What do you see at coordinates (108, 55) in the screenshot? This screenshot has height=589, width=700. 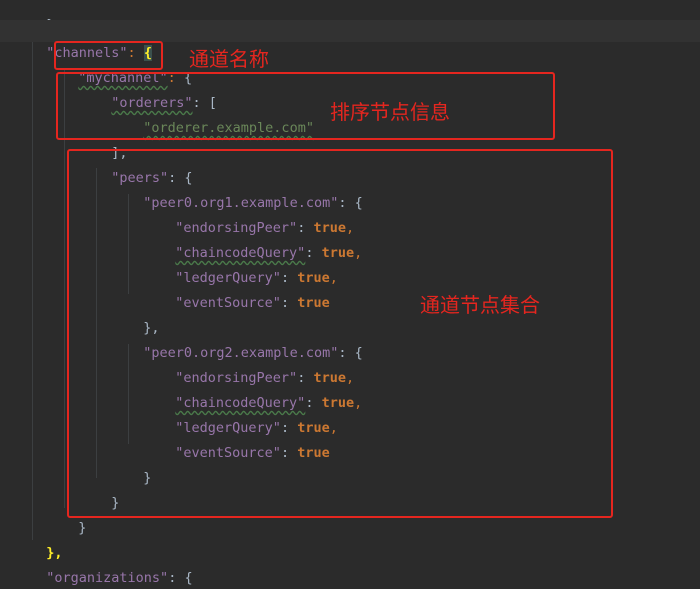 I see `channel-name-highlight-box` at bounding box center [108, 55].